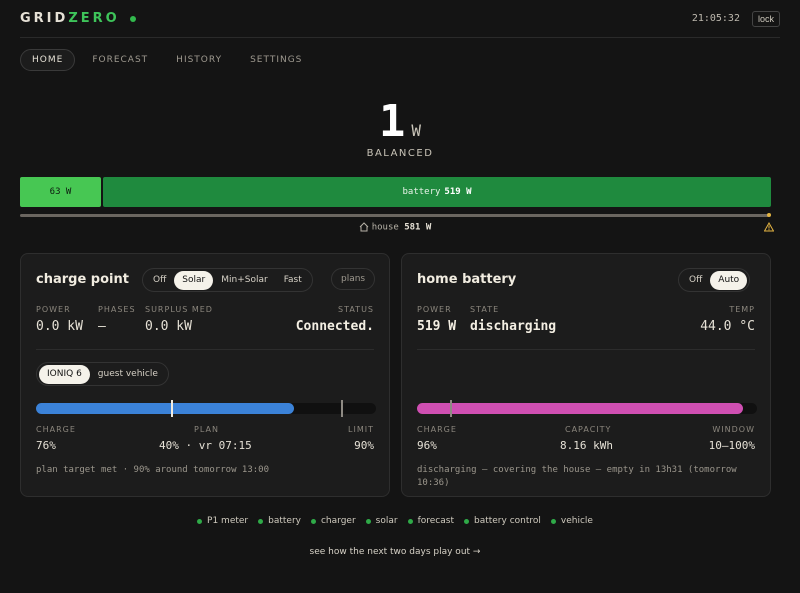  I want to click on battery-charge-label: CHARGE, so click(437, 429).